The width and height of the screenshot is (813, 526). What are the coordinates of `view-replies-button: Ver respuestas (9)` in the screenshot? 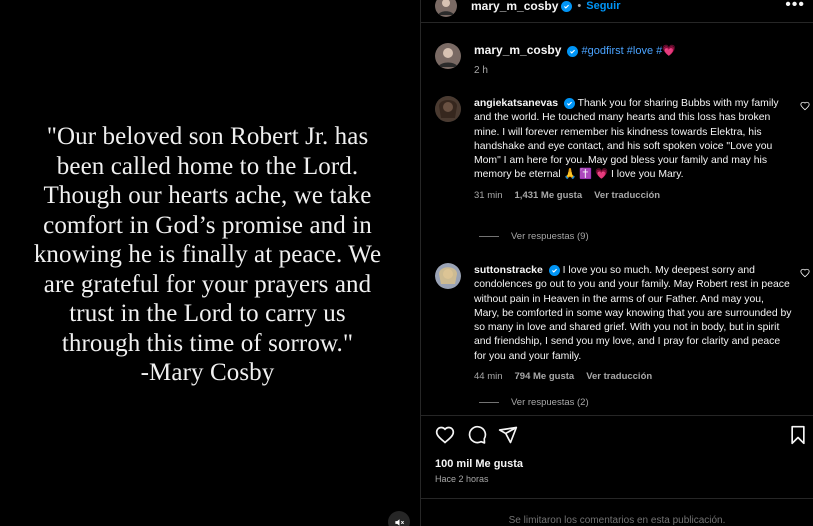 It's located at (534, 236).